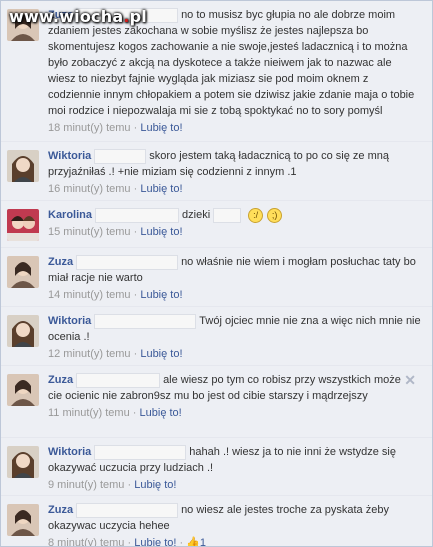  What do you see at coordinates (86, 541) in the screenshot?
I see `comment-time: 8 minut(y) temu` at bounding box center [86, 541].